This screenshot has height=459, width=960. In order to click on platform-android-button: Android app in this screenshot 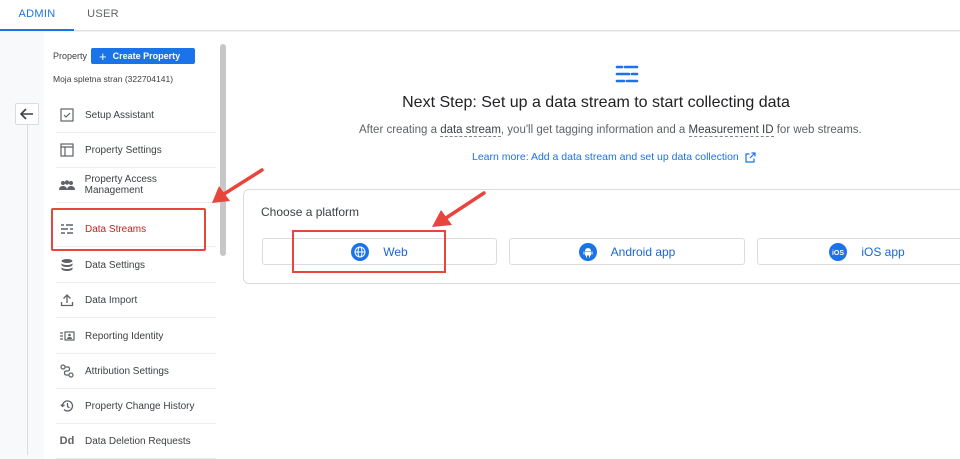, I will do `click(627, 251)`.